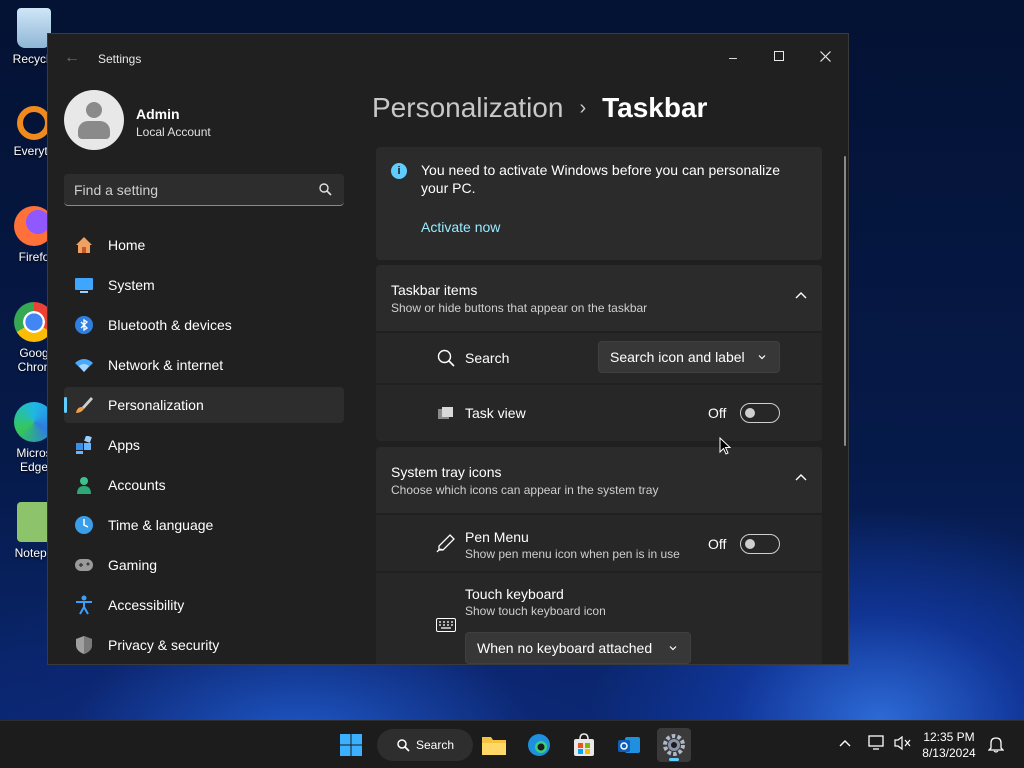  I want to click on recycle-bin-icon, so click(34, 28).